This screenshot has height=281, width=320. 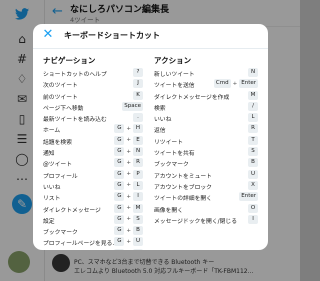 I want to click on keycap: T, so click(x=253, y=140).